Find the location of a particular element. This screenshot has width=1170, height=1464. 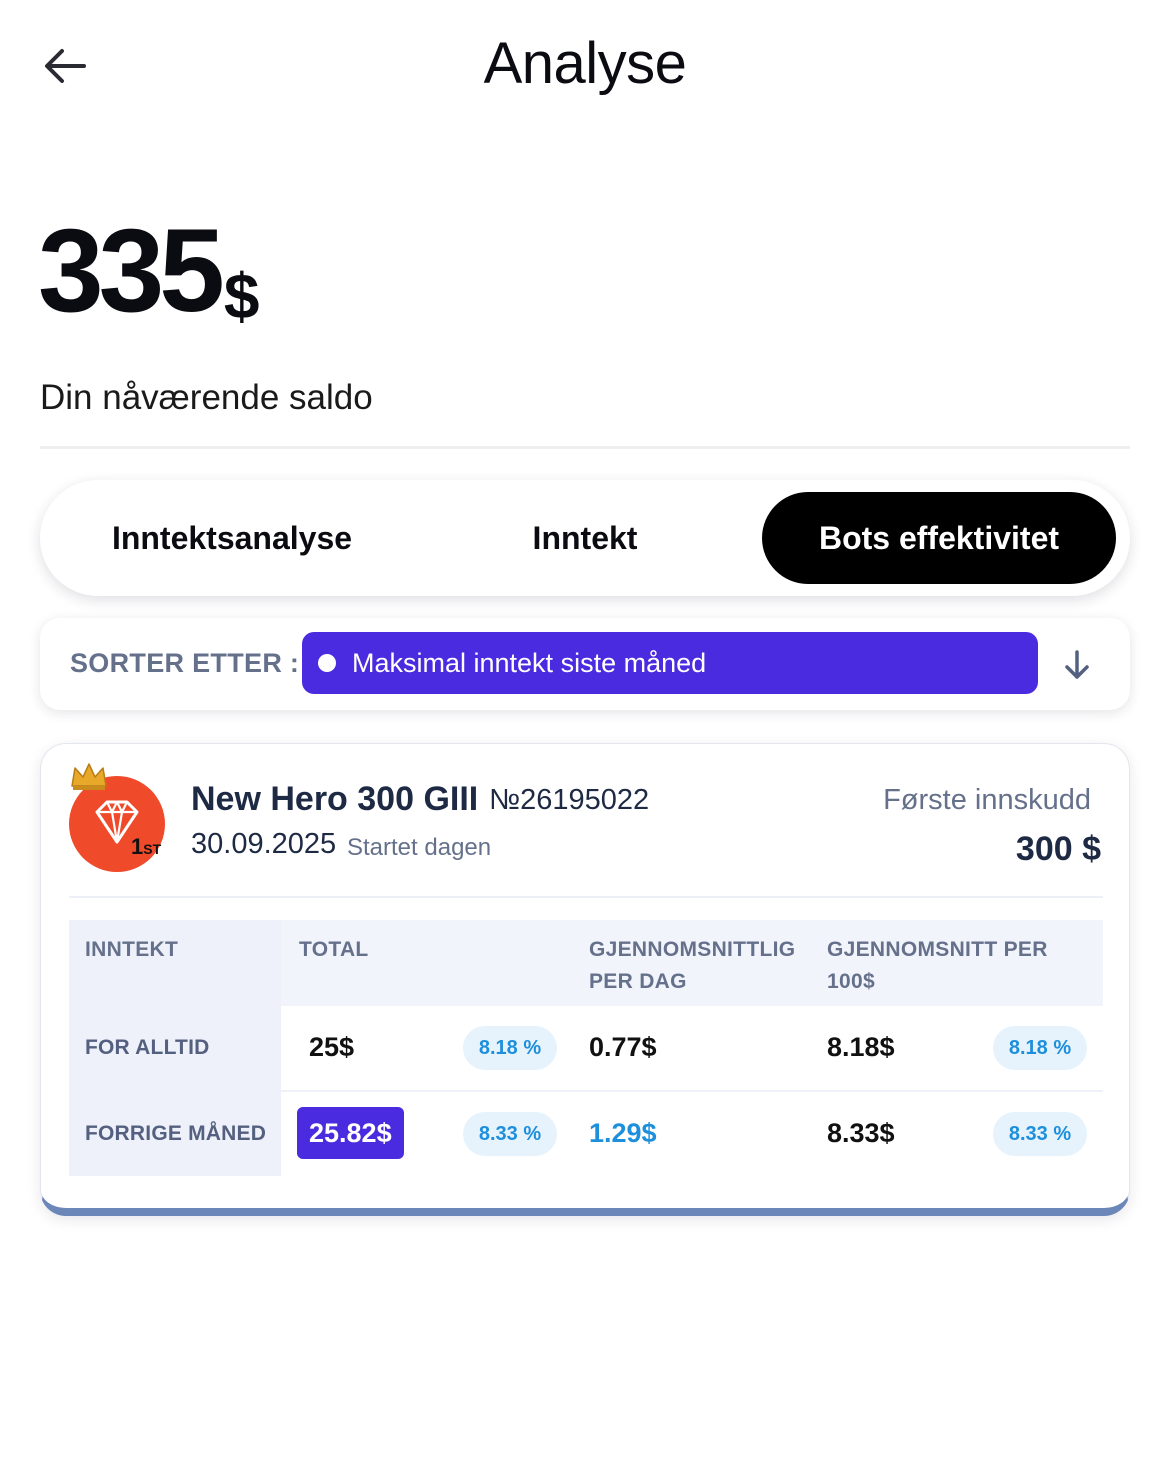

tab-income: Inntekt is located at coordinates (585, 538).